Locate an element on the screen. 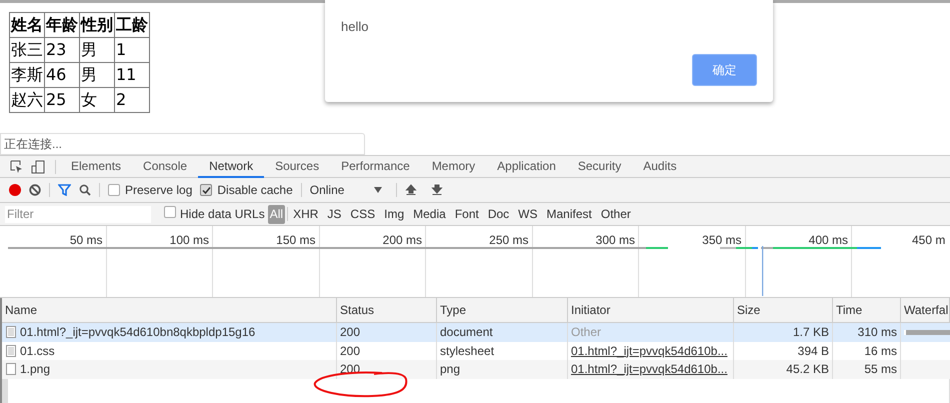  column-header: Name is located at coordinates (169, 310).